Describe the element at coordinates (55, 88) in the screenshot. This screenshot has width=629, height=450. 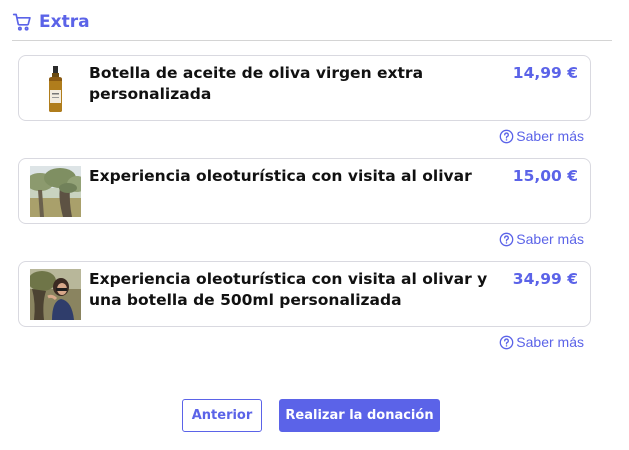
I see `olive-oil-bottle-image` at that location.